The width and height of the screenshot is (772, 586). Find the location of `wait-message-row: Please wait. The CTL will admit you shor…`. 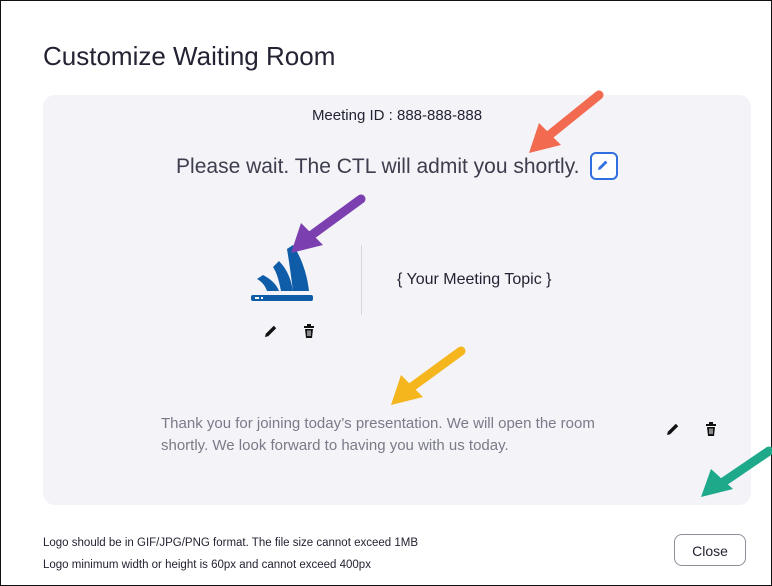

wait-message-row: Please wait. The CTL will admit you shor… is located at coordinates (397, 166).